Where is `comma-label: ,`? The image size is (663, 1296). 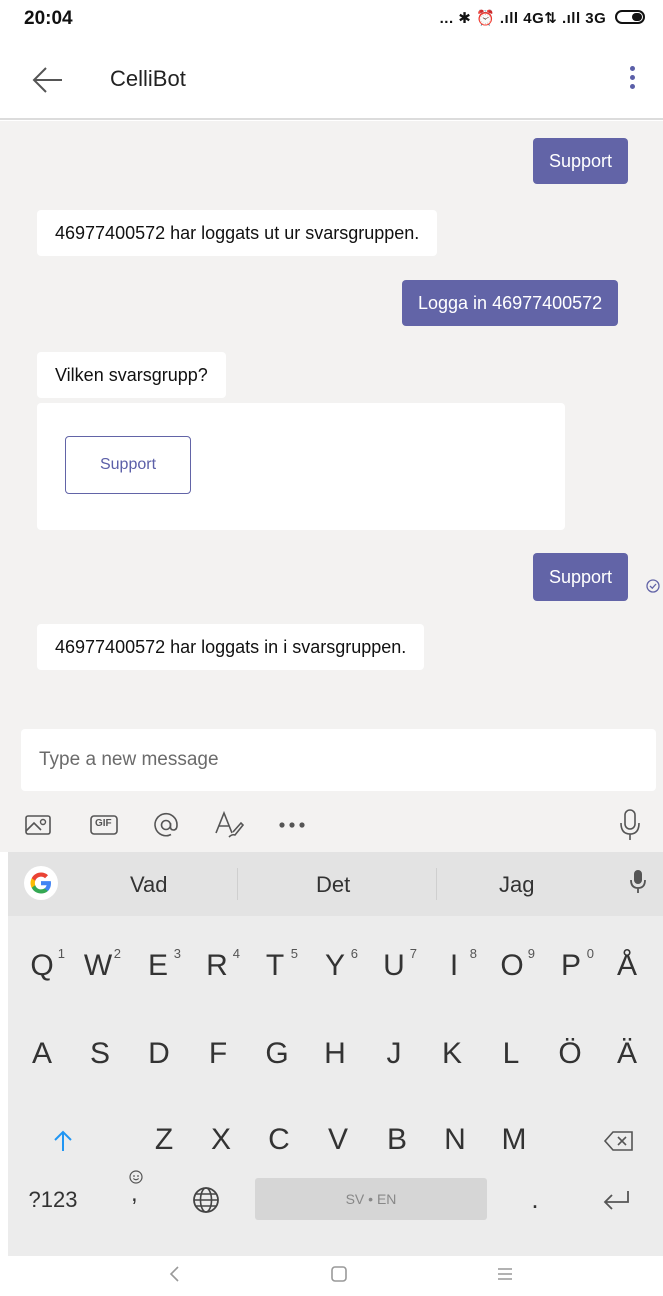
comma-label: , is located at coordinates (134, 1193).